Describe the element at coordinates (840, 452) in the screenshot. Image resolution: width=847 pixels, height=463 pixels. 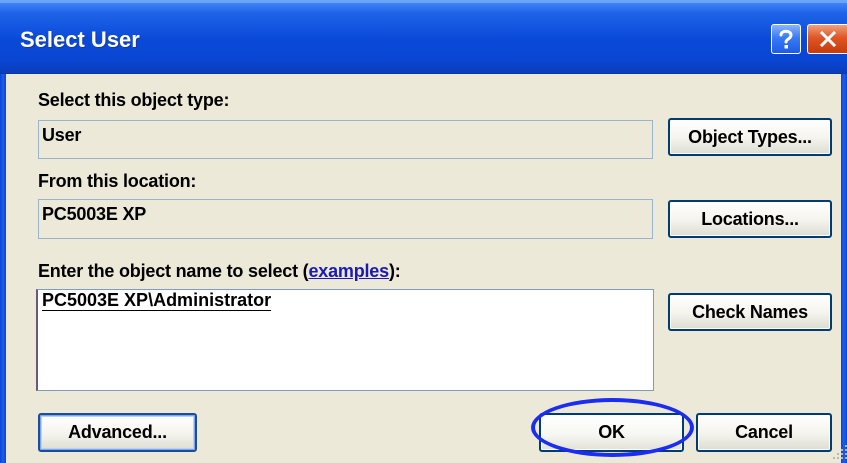
I see `resize-grip` at that location.